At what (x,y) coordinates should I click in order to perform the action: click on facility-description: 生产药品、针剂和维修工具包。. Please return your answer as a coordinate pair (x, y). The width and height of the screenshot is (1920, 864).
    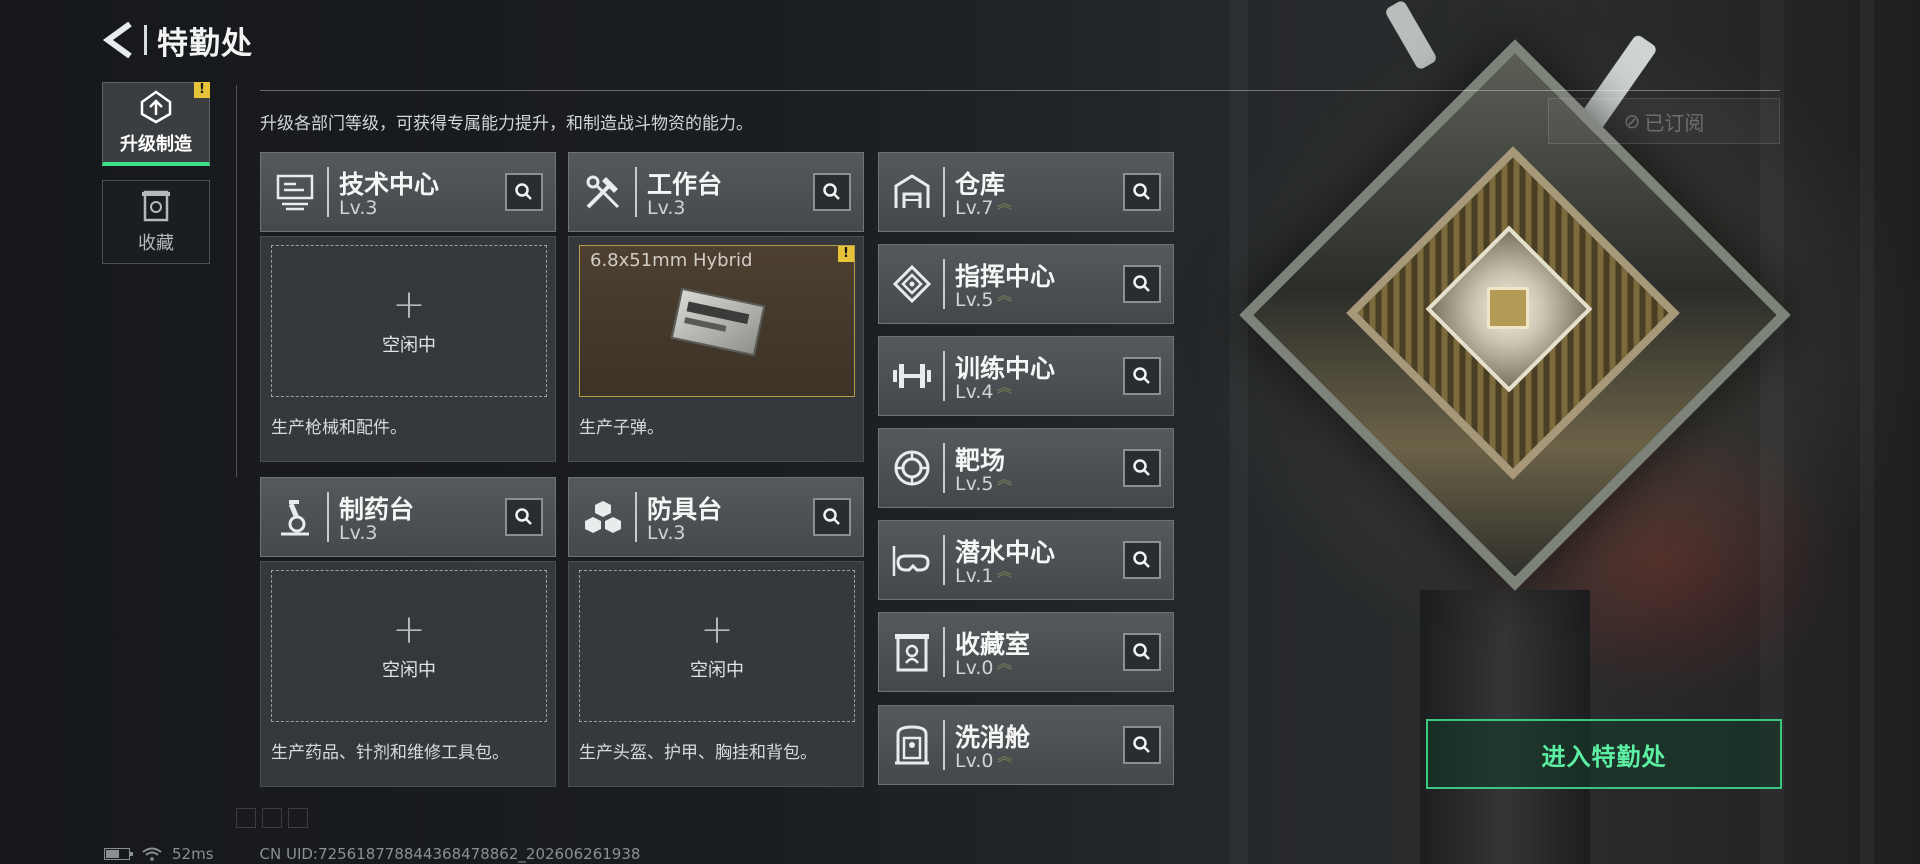
    Looking at the image, I should click on (390, 753).